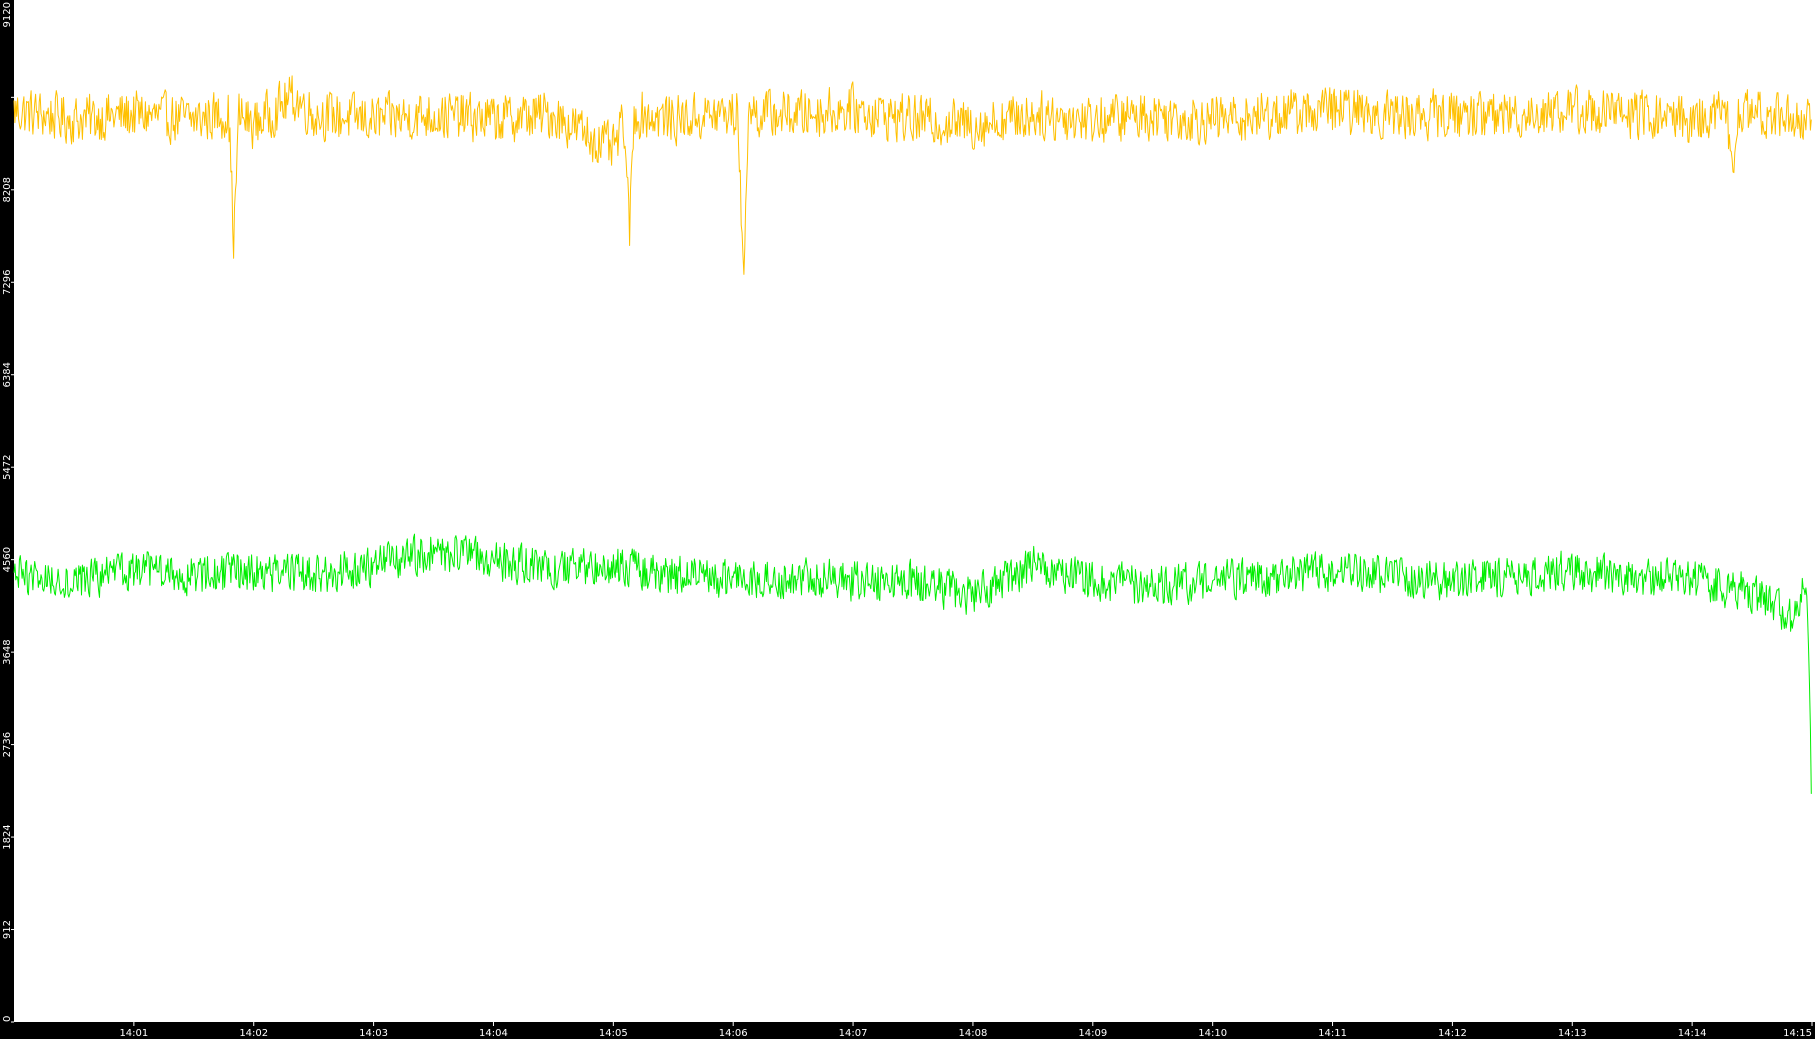 The image size is (1815, 1039). I want to click on x-tick-label-1: 14:02, so click(253, 1033).